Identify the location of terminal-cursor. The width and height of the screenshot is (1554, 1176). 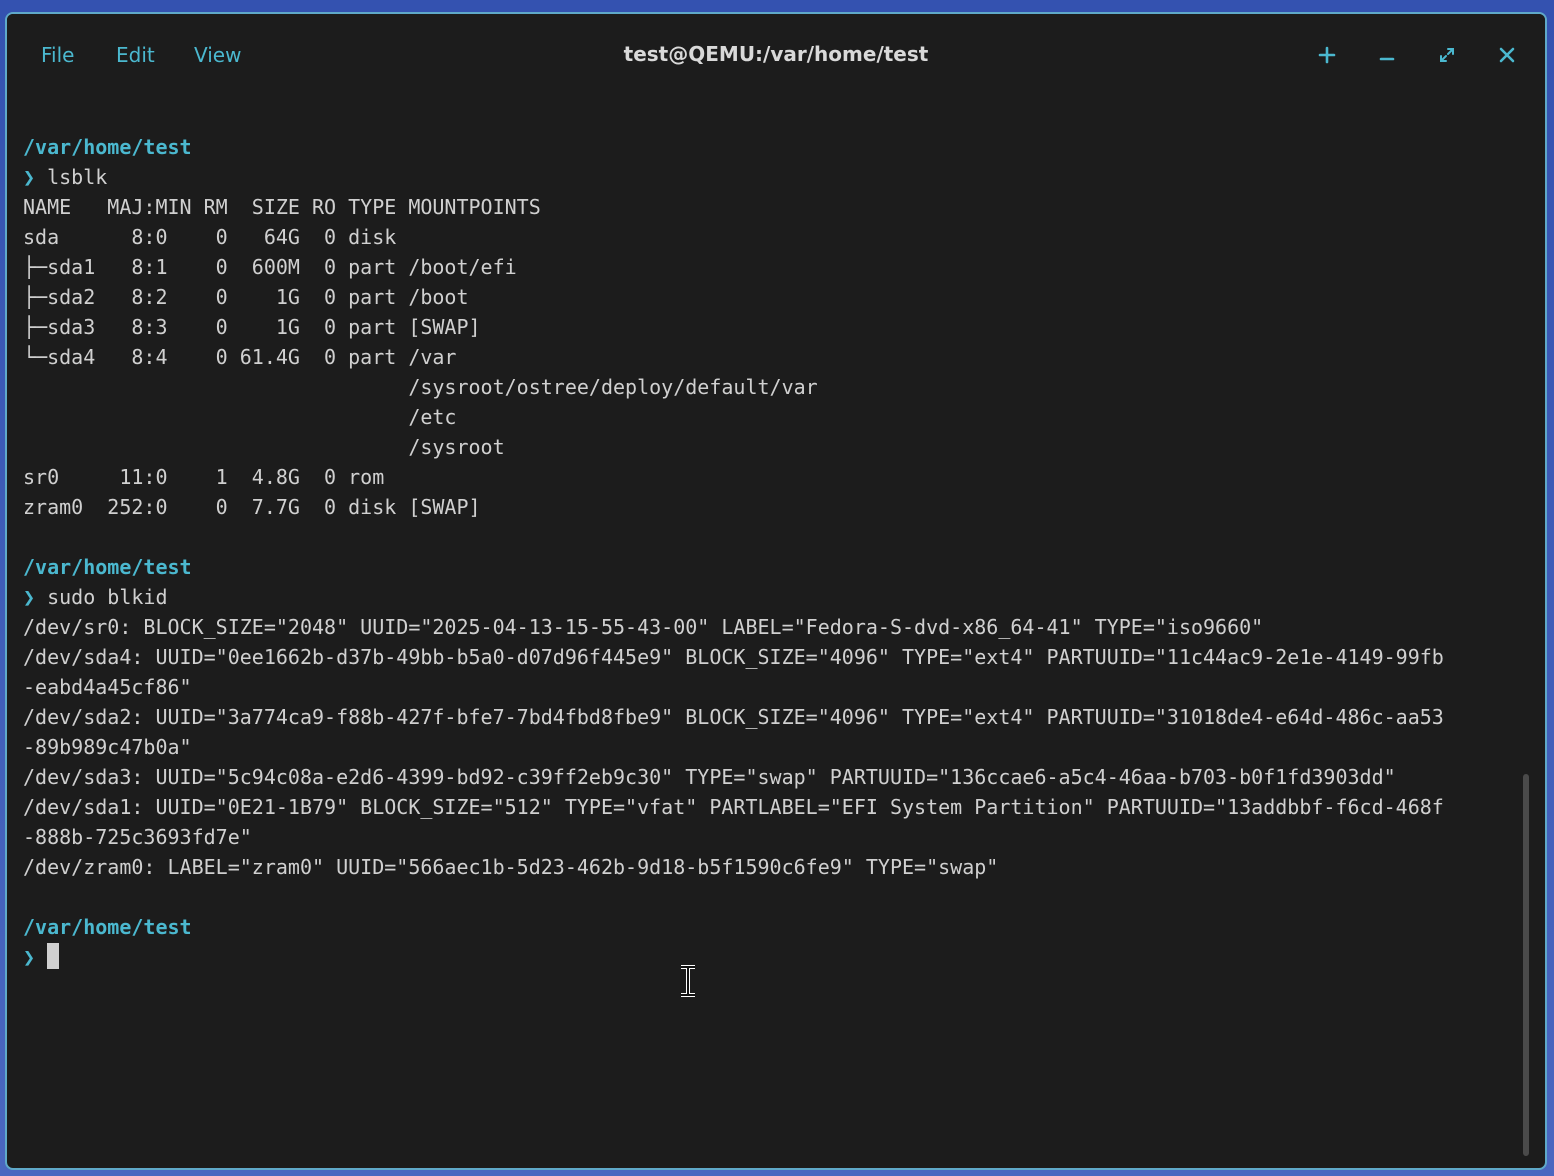
(53, 956).